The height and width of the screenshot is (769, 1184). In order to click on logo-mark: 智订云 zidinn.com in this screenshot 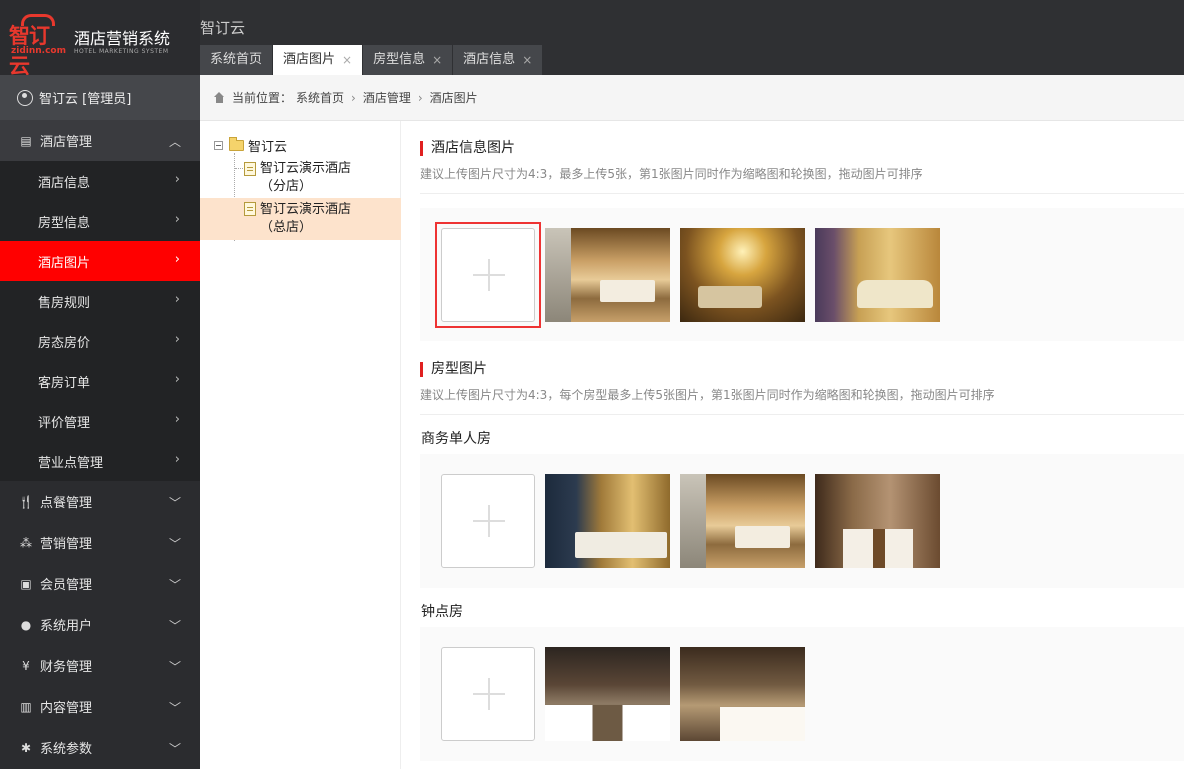, I will do `click(38, 46)`.